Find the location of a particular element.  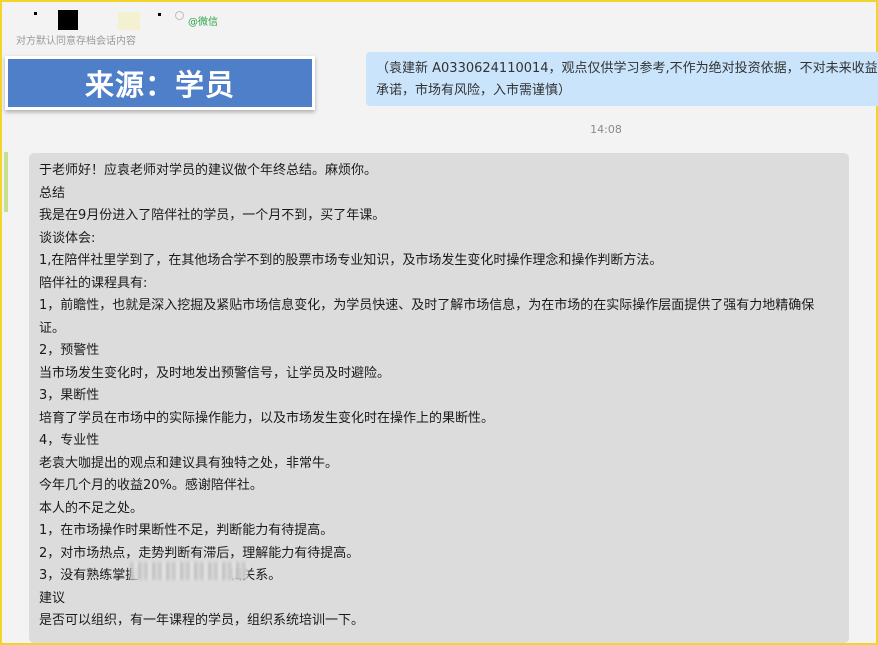

message-line: 今年几个月的收益20%。感谢陪伴社。 is located at coordinates (151, 485).